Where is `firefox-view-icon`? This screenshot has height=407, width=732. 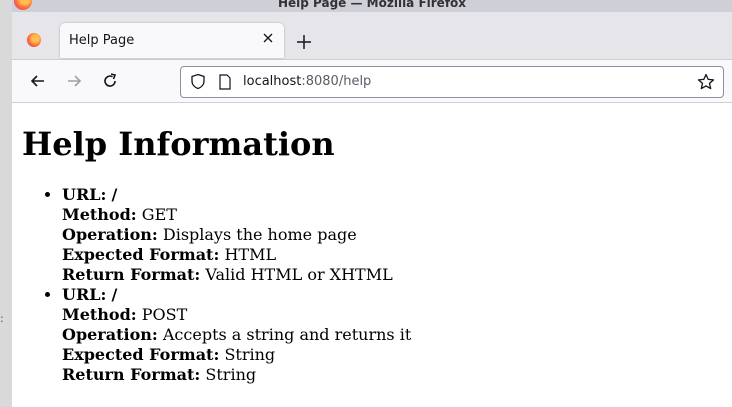
firefox-view-icon is located at coordinates (34, 40).